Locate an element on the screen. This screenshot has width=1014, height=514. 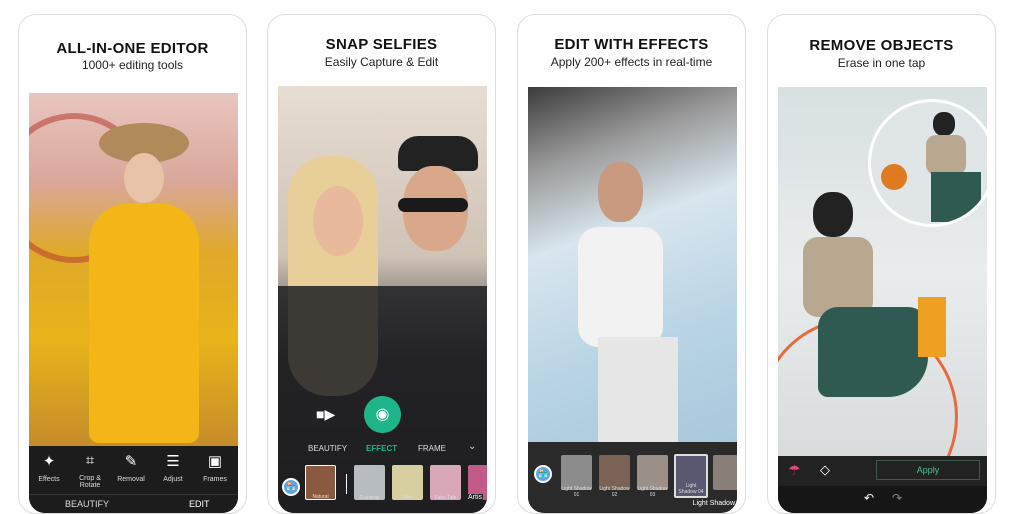
tab-edit: EDIT is located at coordinates (199, 504).